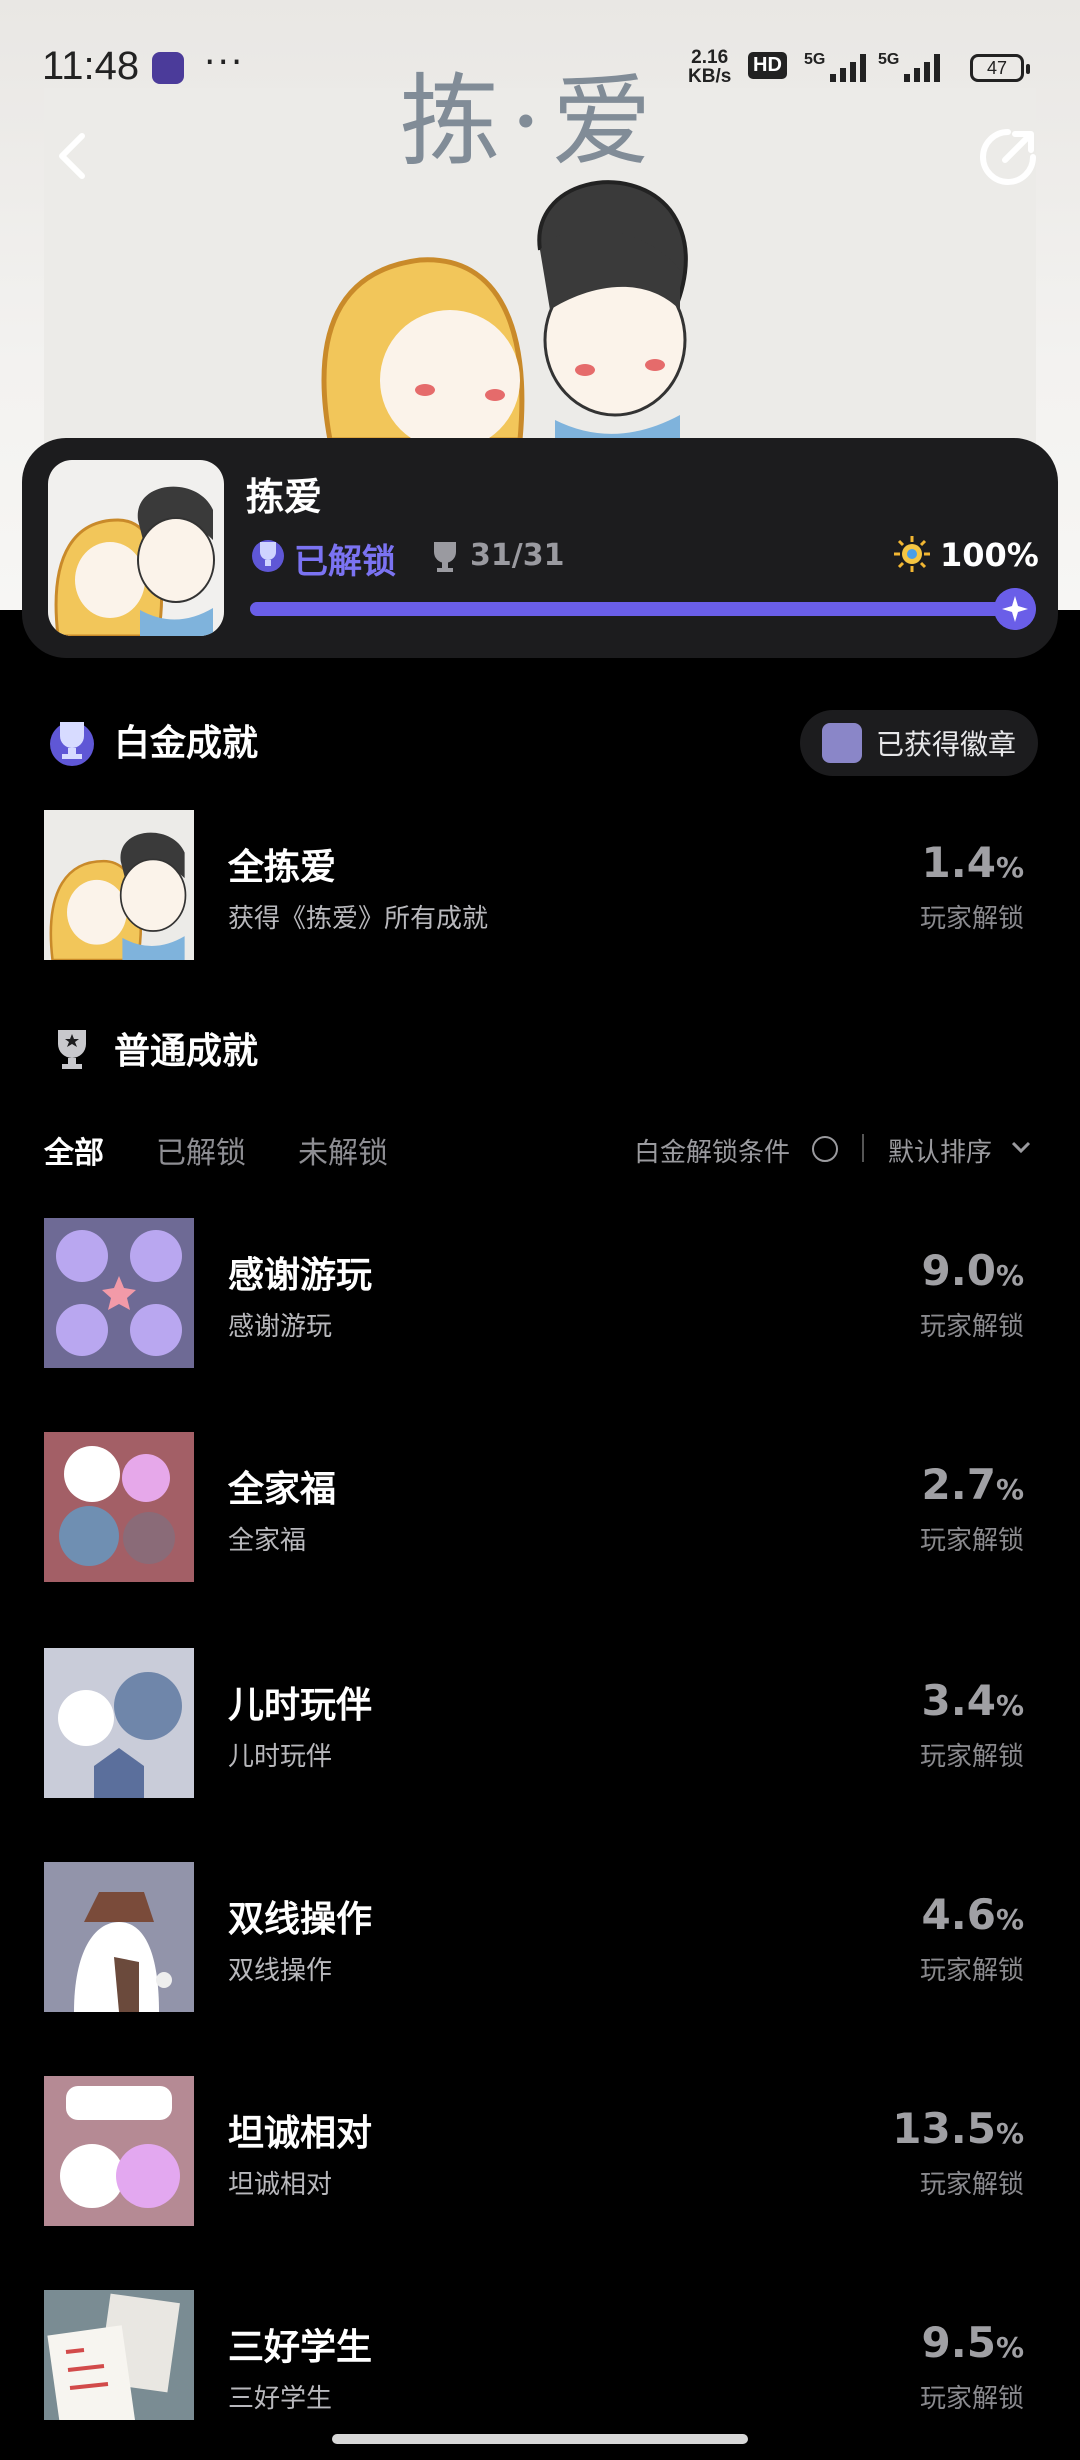 This screenshot has height=2460, width=1080. Describe the element at coordinates (1015, 609) in the screenshot. I see `progress-star-icon` at that location.